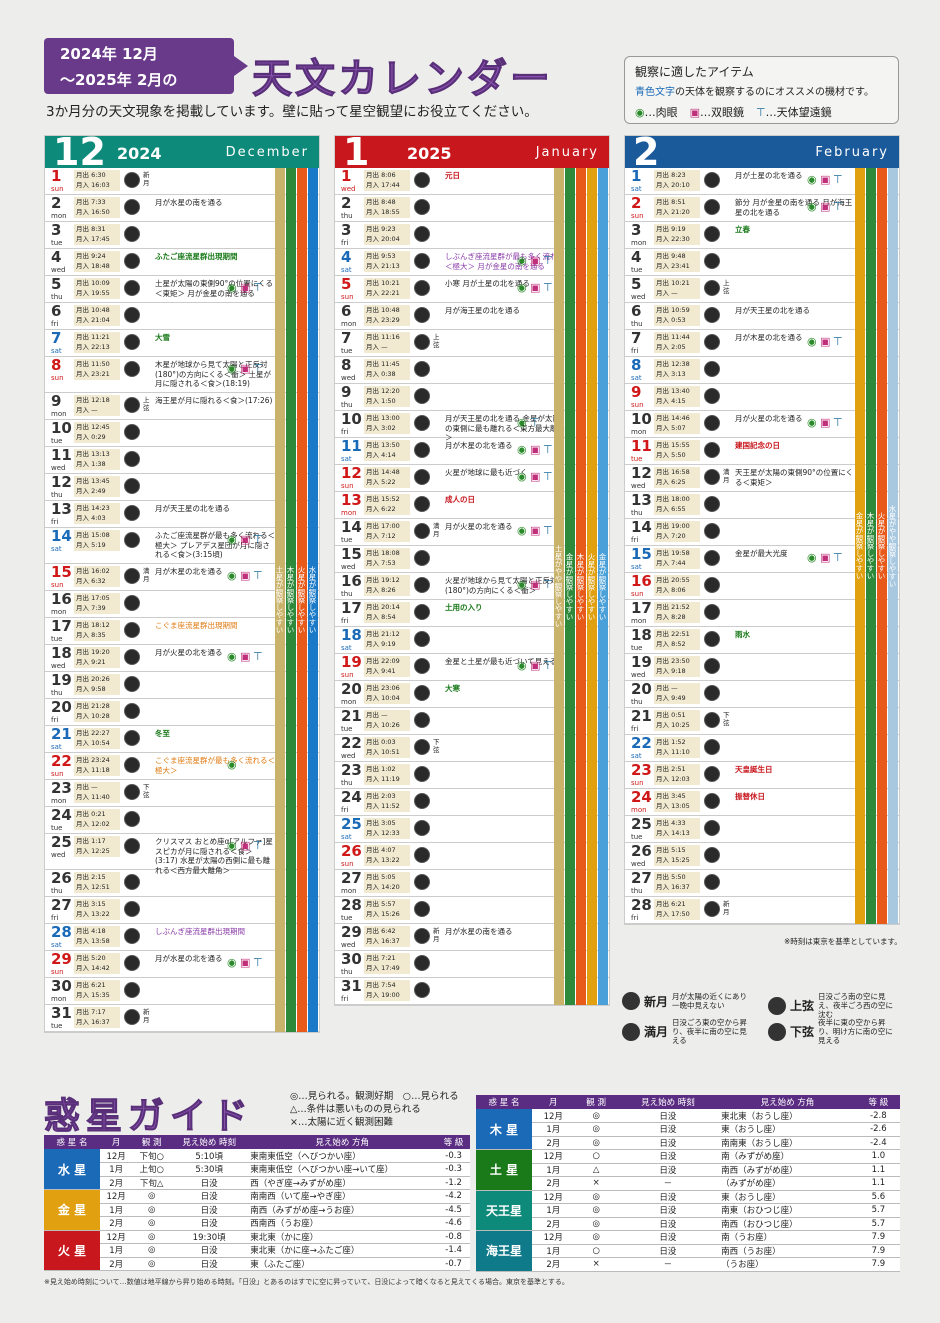 This screenshot has width=940, height=1323. Describe the element at coordinates (671, 742) in the screenshot. I see `moonrise-time: 月出 1:52` at that location.